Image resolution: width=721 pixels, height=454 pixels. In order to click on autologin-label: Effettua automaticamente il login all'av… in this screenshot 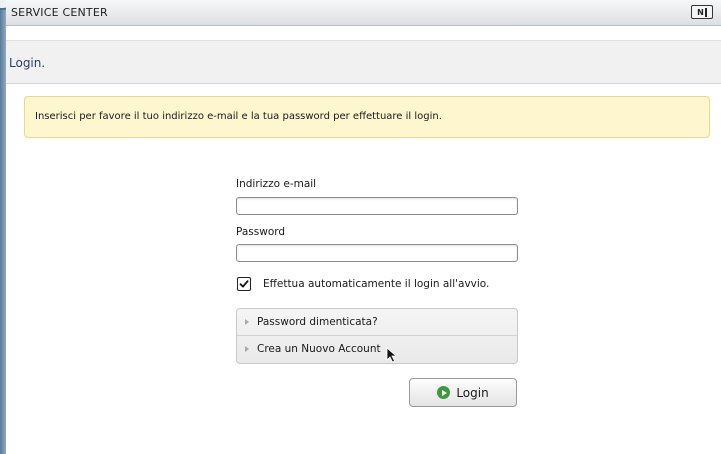, I will do `click(376, 284)`.